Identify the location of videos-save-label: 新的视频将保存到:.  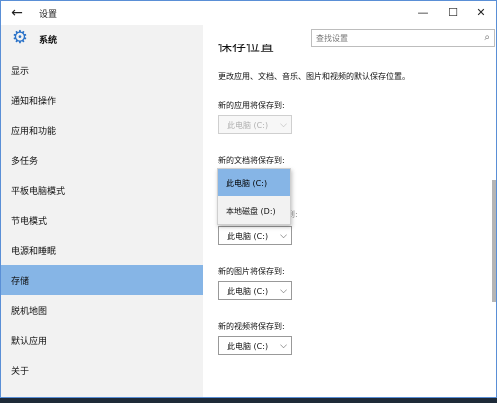
(251, 326).